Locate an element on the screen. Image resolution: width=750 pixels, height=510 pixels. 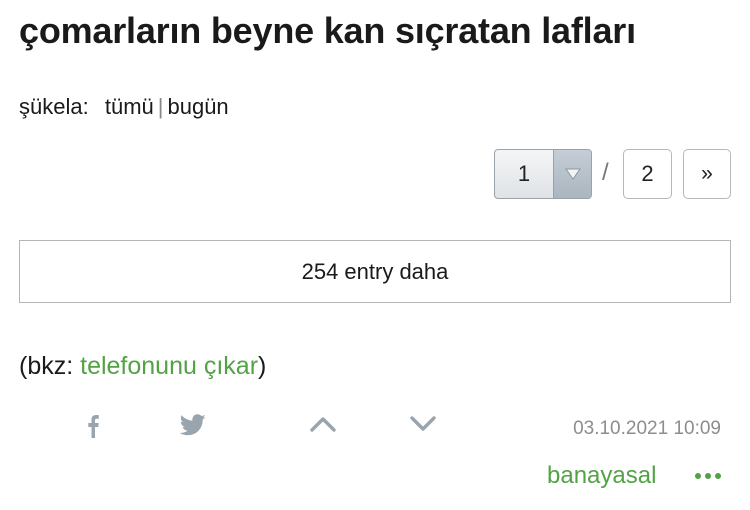
sort-filter: şükela: tümü | bugün is located at coordinates (124, 107).